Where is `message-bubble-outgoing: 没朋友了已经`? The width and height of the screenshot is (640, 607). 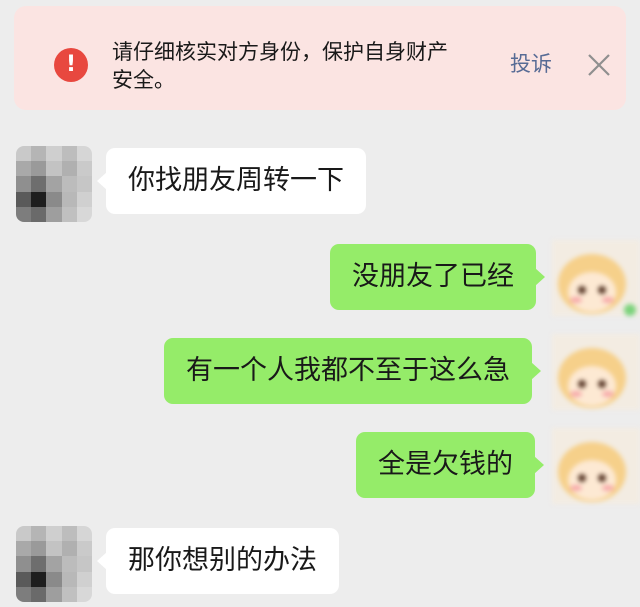 message-bubble-outgoing: 没朋友了已经 is located at coordinates (437, 277).